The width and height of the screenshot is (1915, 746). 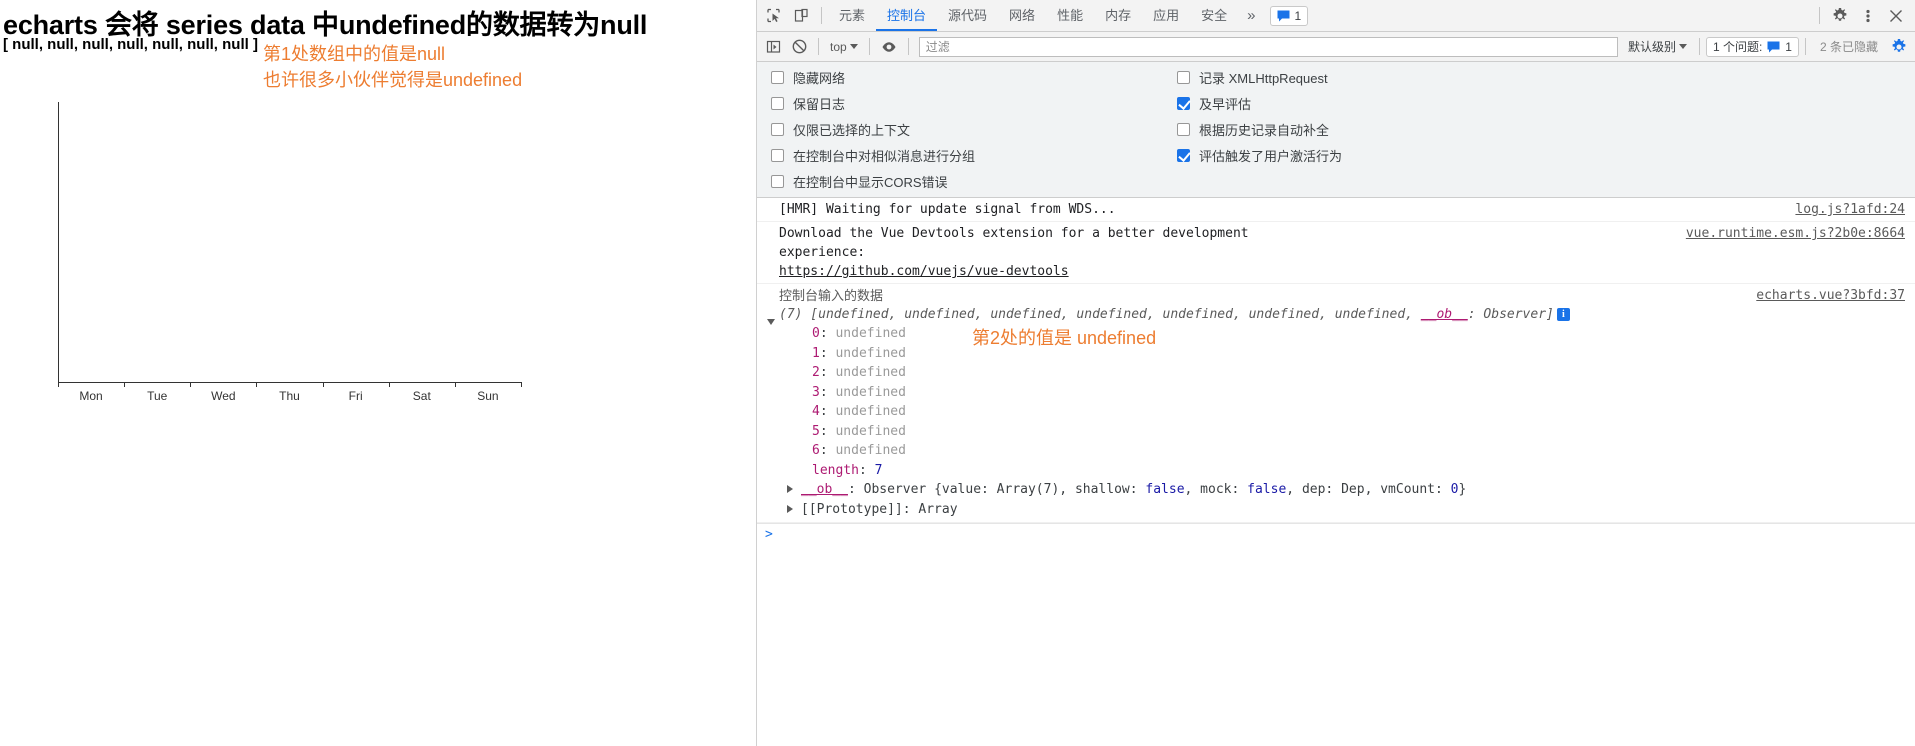 I want to click on prototype-row: [[Prototype]]: Array, so click(x=1336, y=510).